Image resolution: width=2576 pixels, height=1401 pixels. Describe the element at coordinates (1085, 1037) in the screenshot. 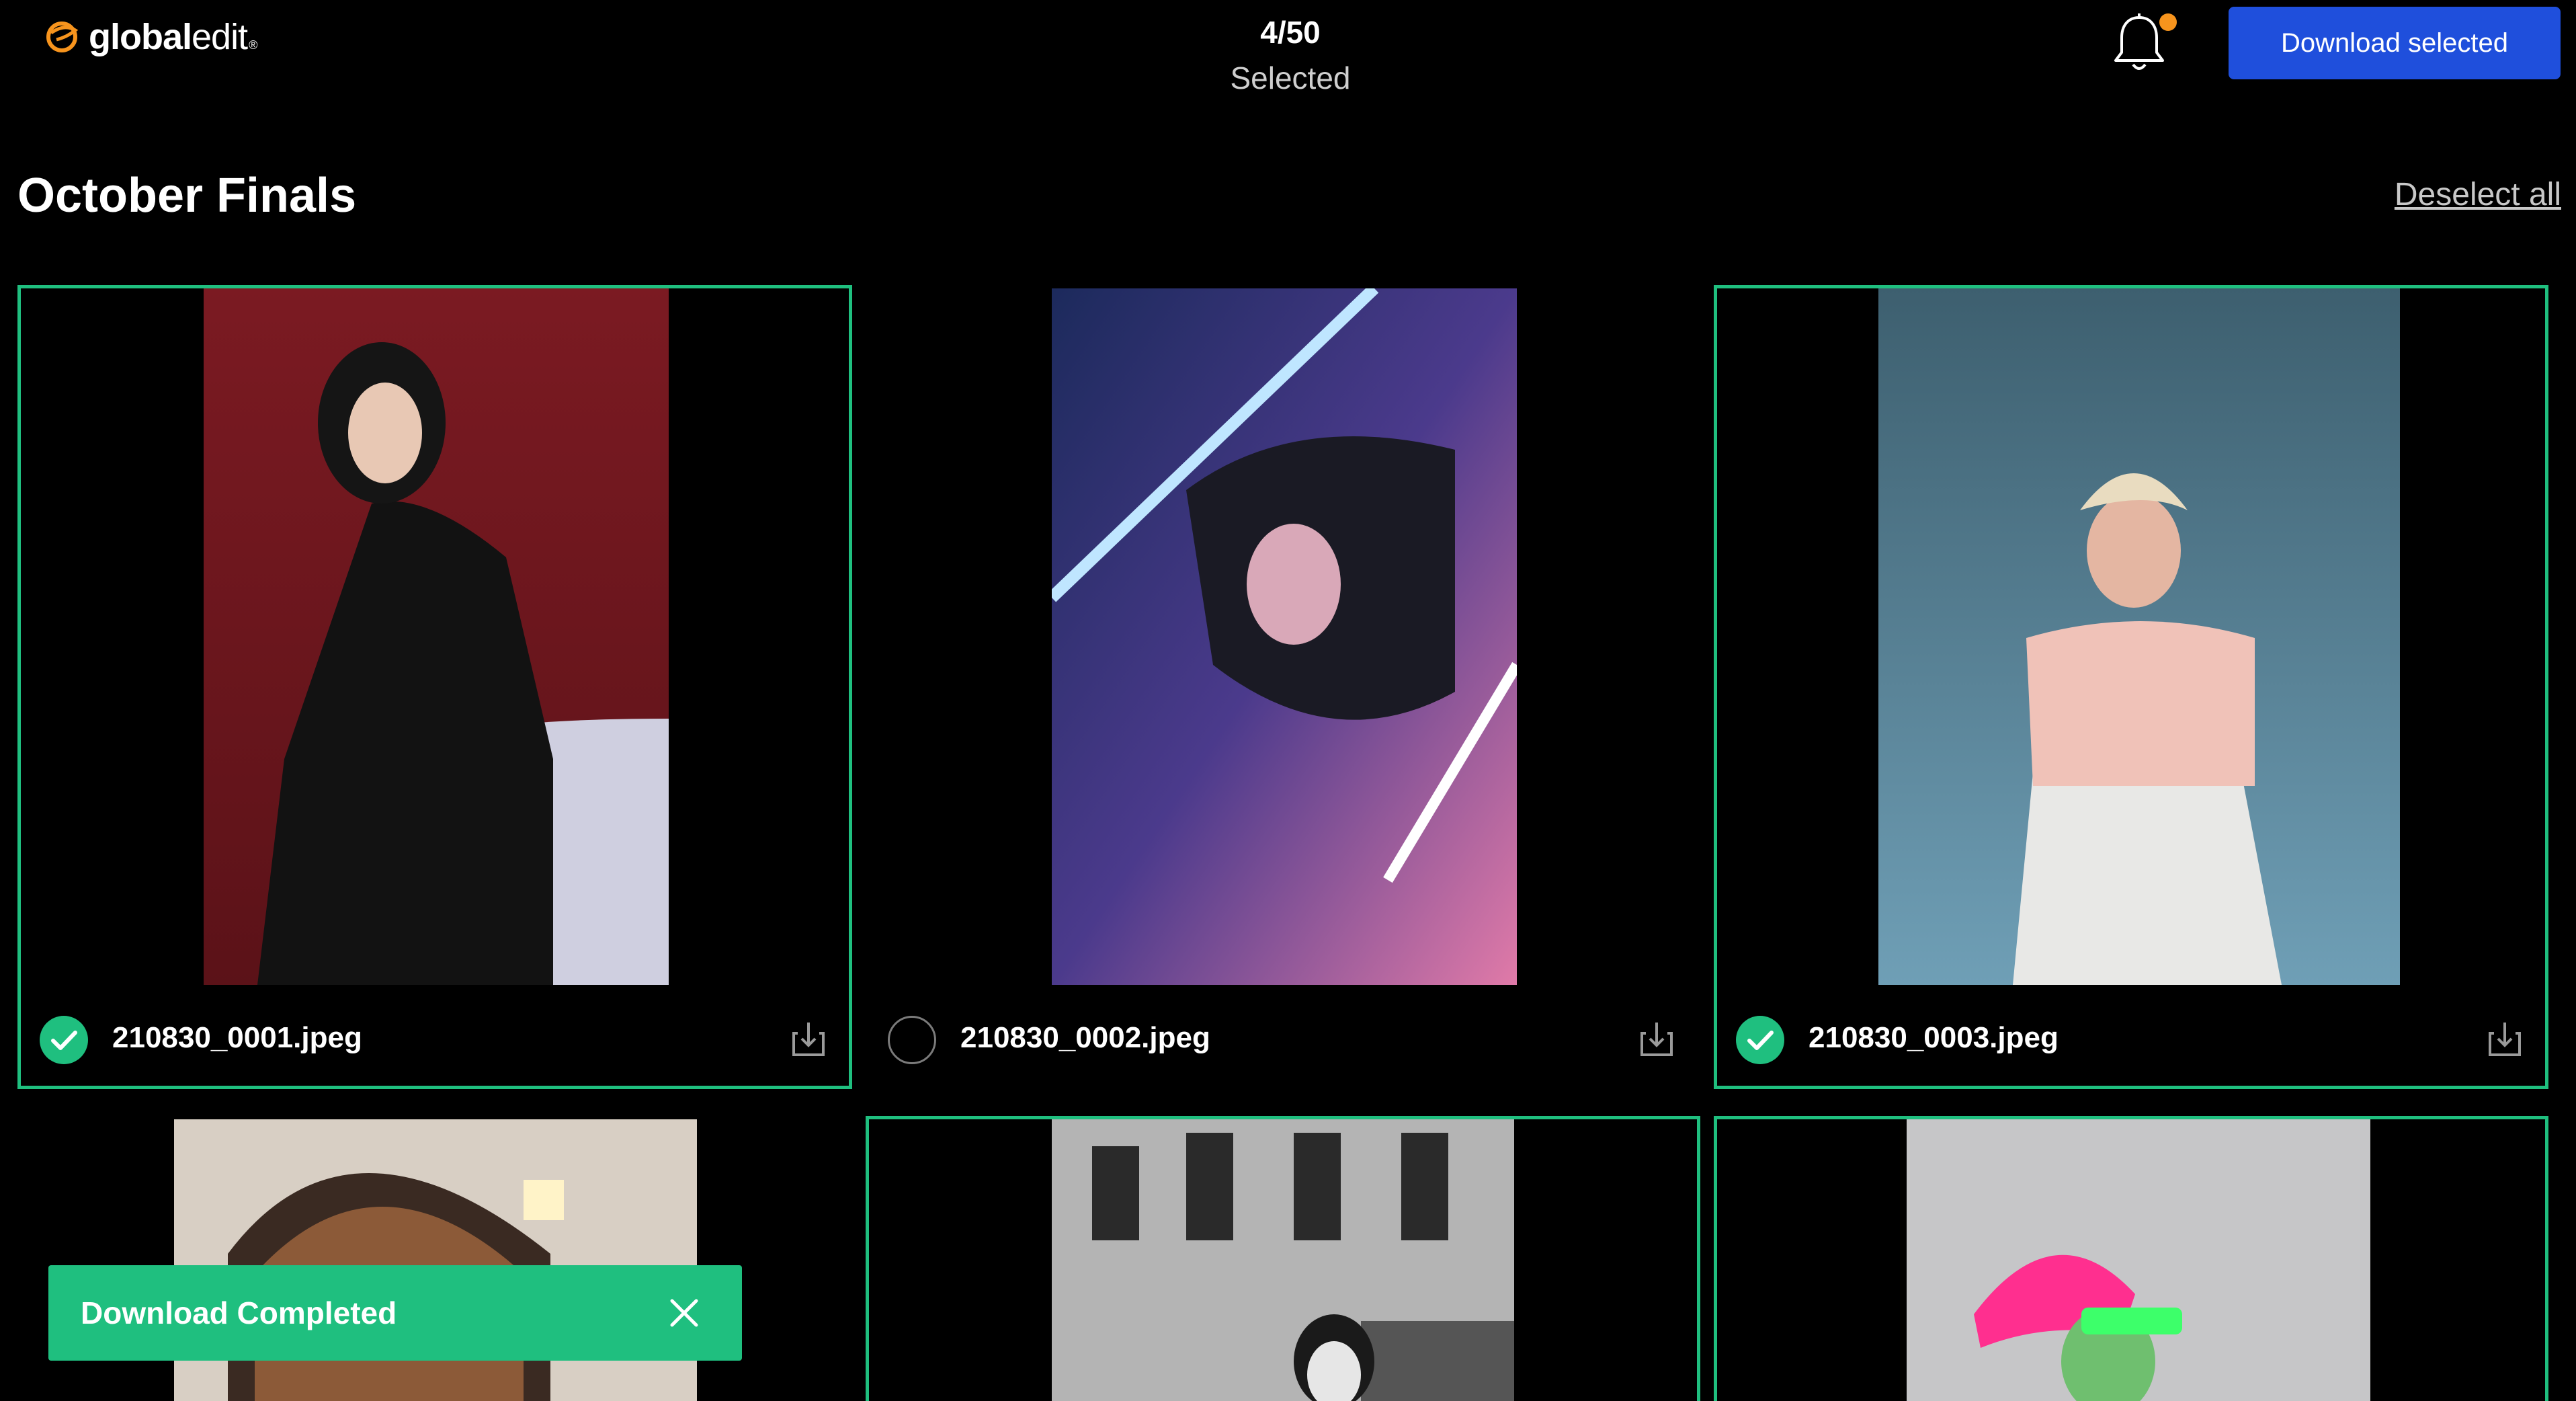

I see `file-name: 210830_0002.jpeg` at that location.